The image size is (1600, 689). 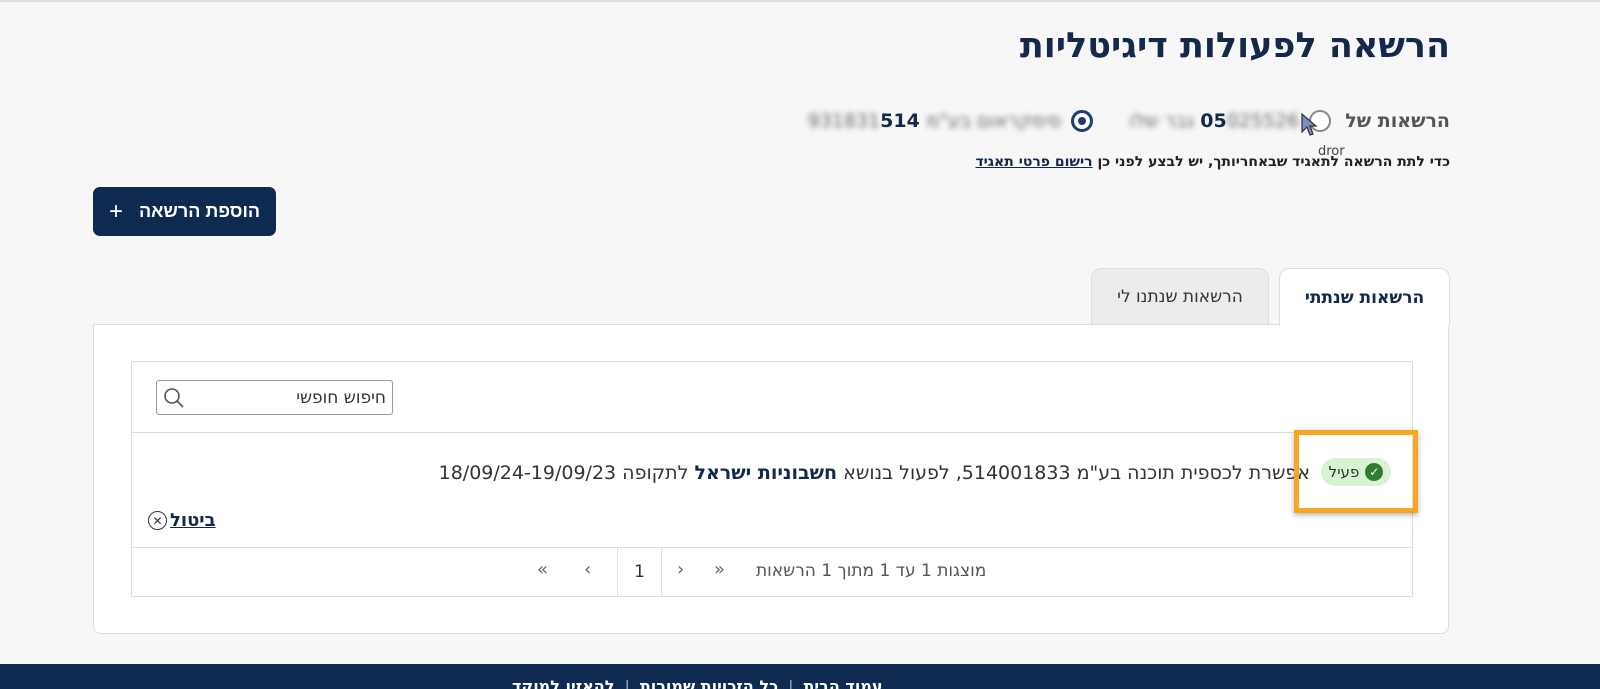 I want to click on status-highlight: ✓ פעיל, so click(x=1356, y=471).